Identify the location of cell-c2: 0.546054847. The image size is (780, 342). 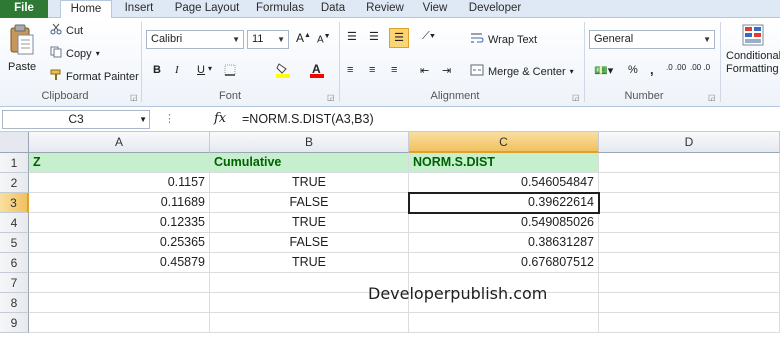
(504, 183).